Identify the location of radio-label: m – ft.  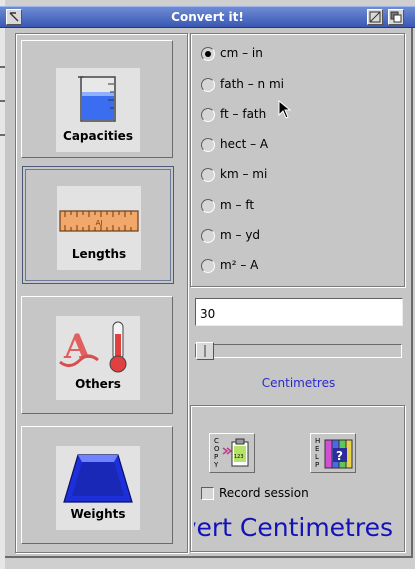
(237, 205).